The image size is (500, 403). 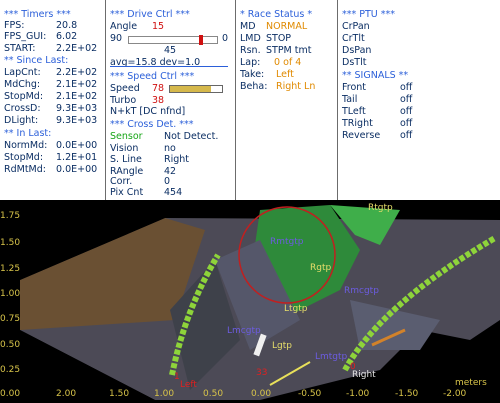 What do you see at coordinates (20, 48) in the screenshot?
I see `start-label: START:` at bounding box center [20, 48].